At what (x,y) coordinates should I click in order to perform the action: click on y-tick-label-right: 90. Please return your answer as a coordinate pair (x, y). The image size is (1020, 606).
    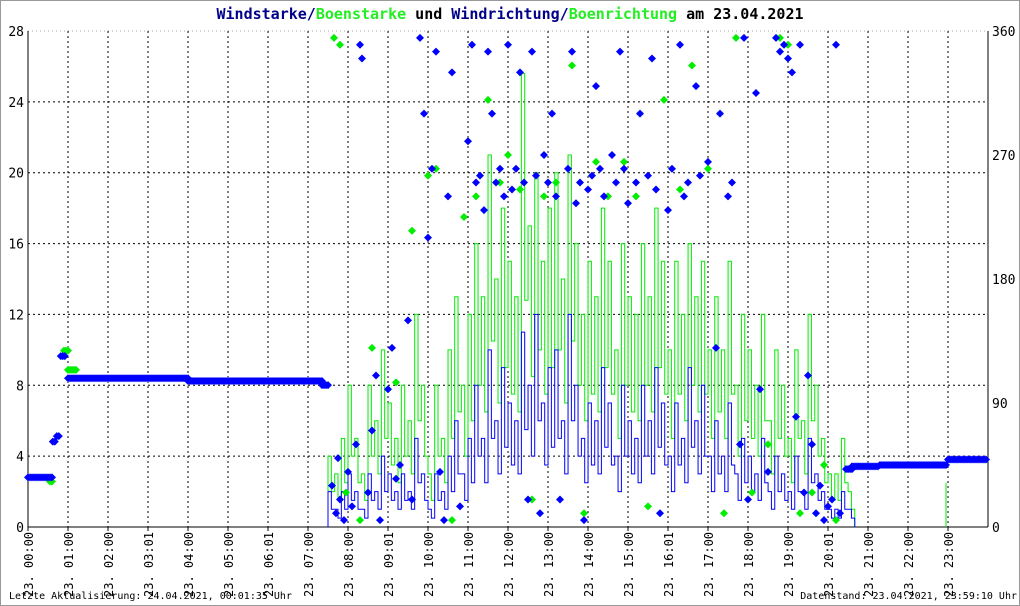
    Looking at the image, I should click on (1000, 404).